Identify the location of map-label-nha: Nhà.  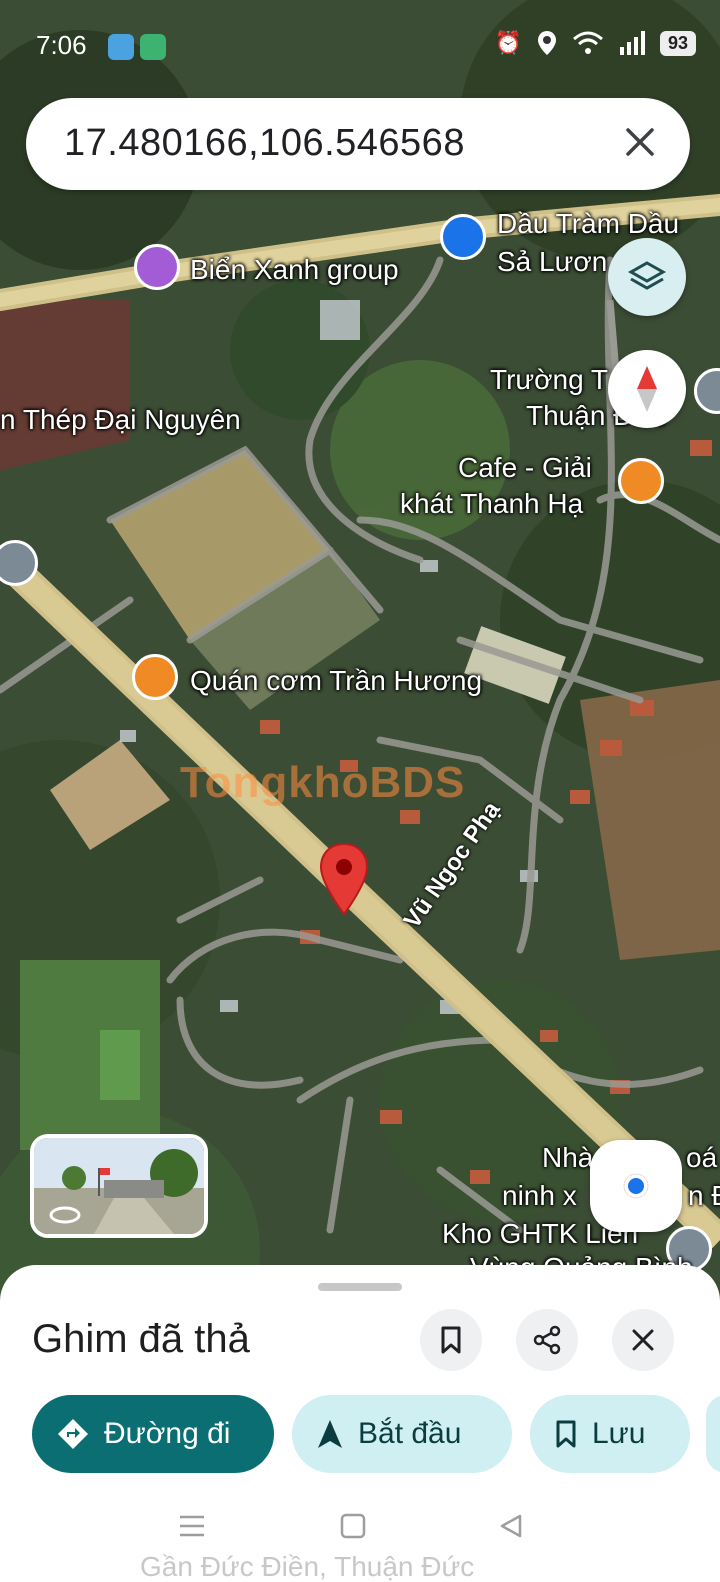
(567, 1158).